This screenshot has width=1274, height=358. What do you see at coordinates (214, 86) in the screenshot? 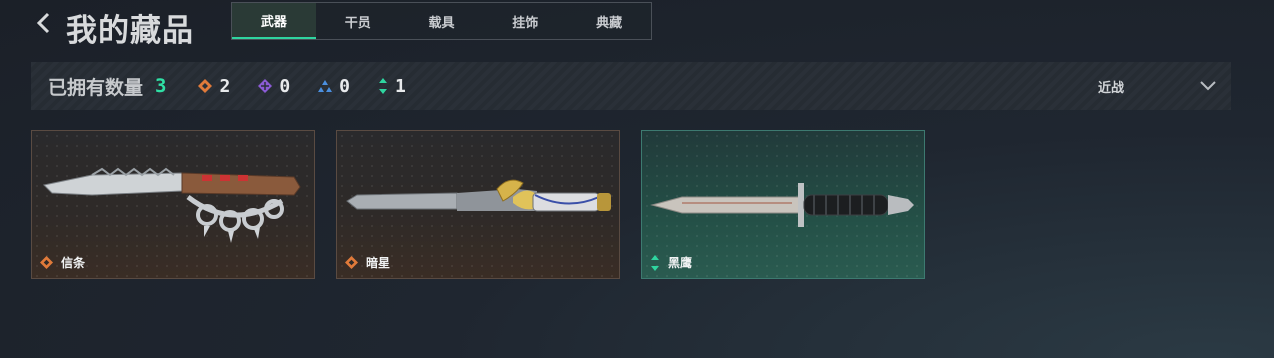
I see `rarity-orange: 2` at bounding box center [214, 86].